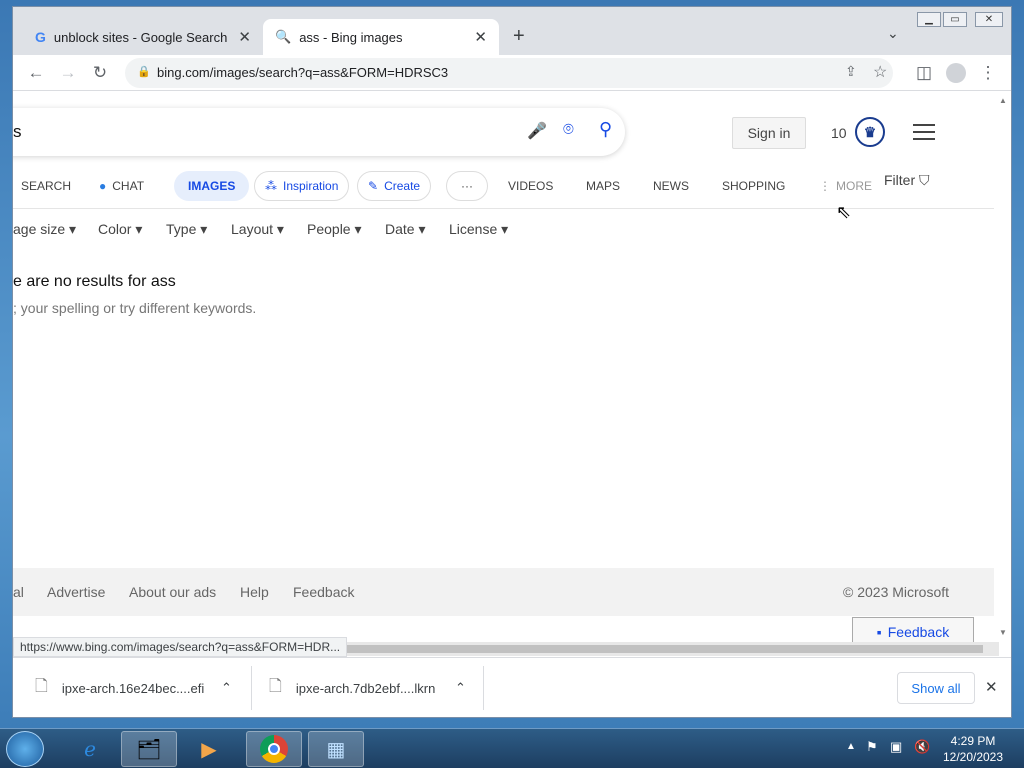  I want to click on horizontal-scrollbar, so click(671, 649).